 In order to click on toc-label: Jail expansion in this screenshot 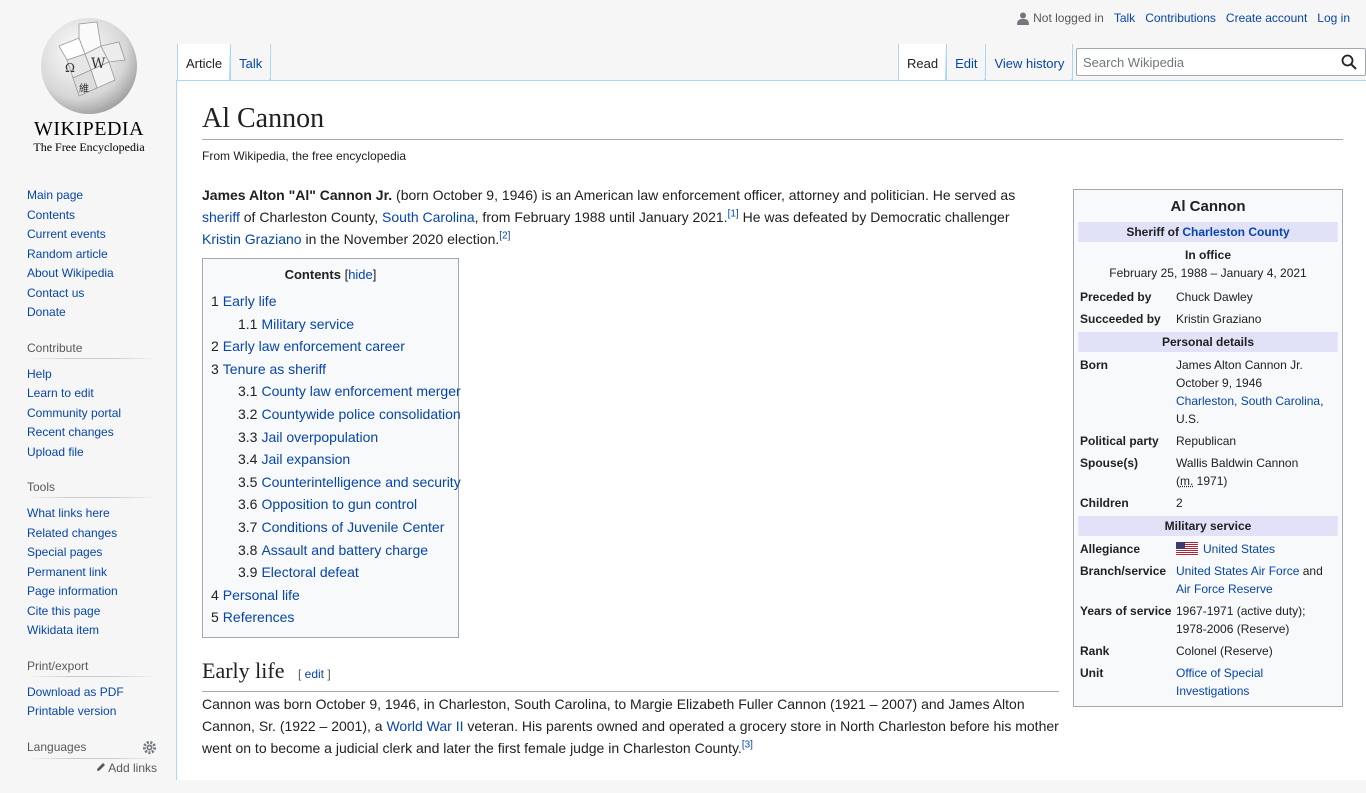, I will do `click(305, 459)`.